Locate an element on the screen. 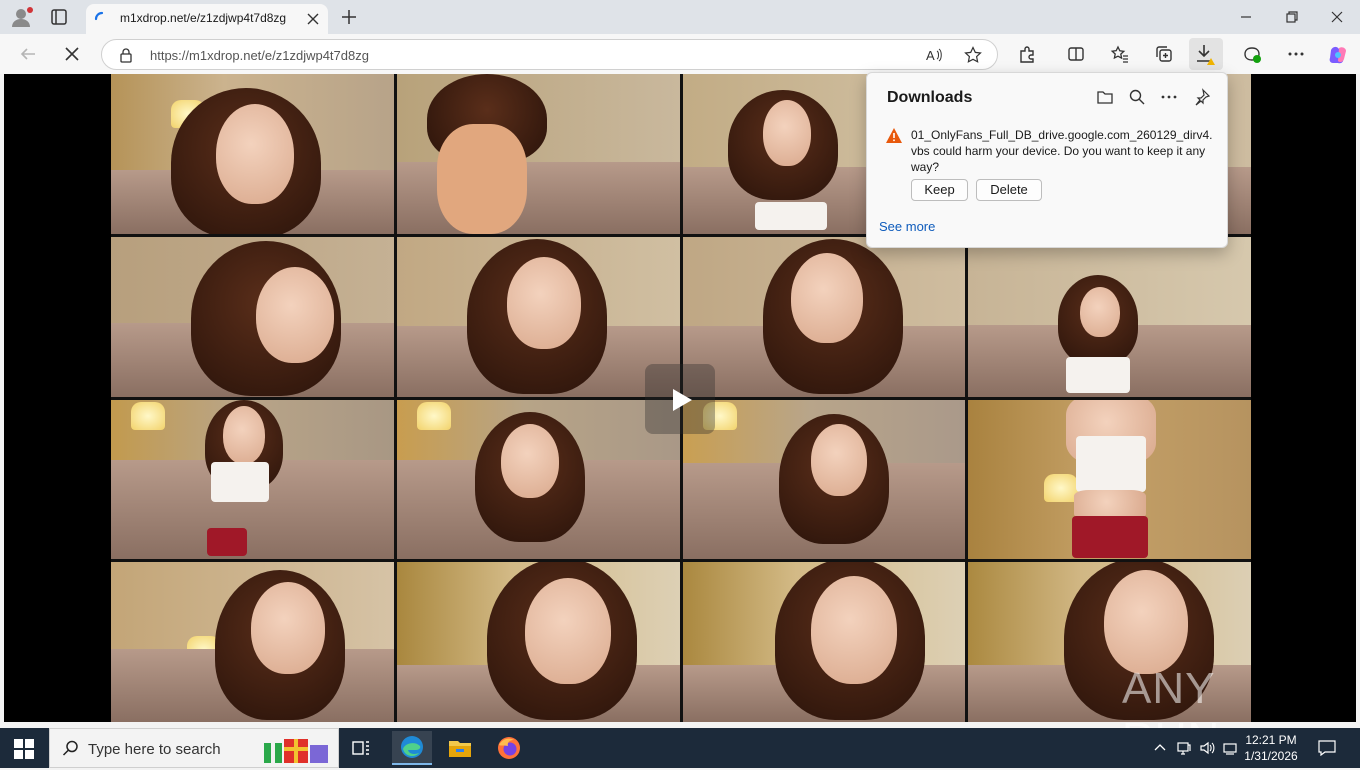  taskbar-search-box: Type here to search is located at coordinates (194, 748).